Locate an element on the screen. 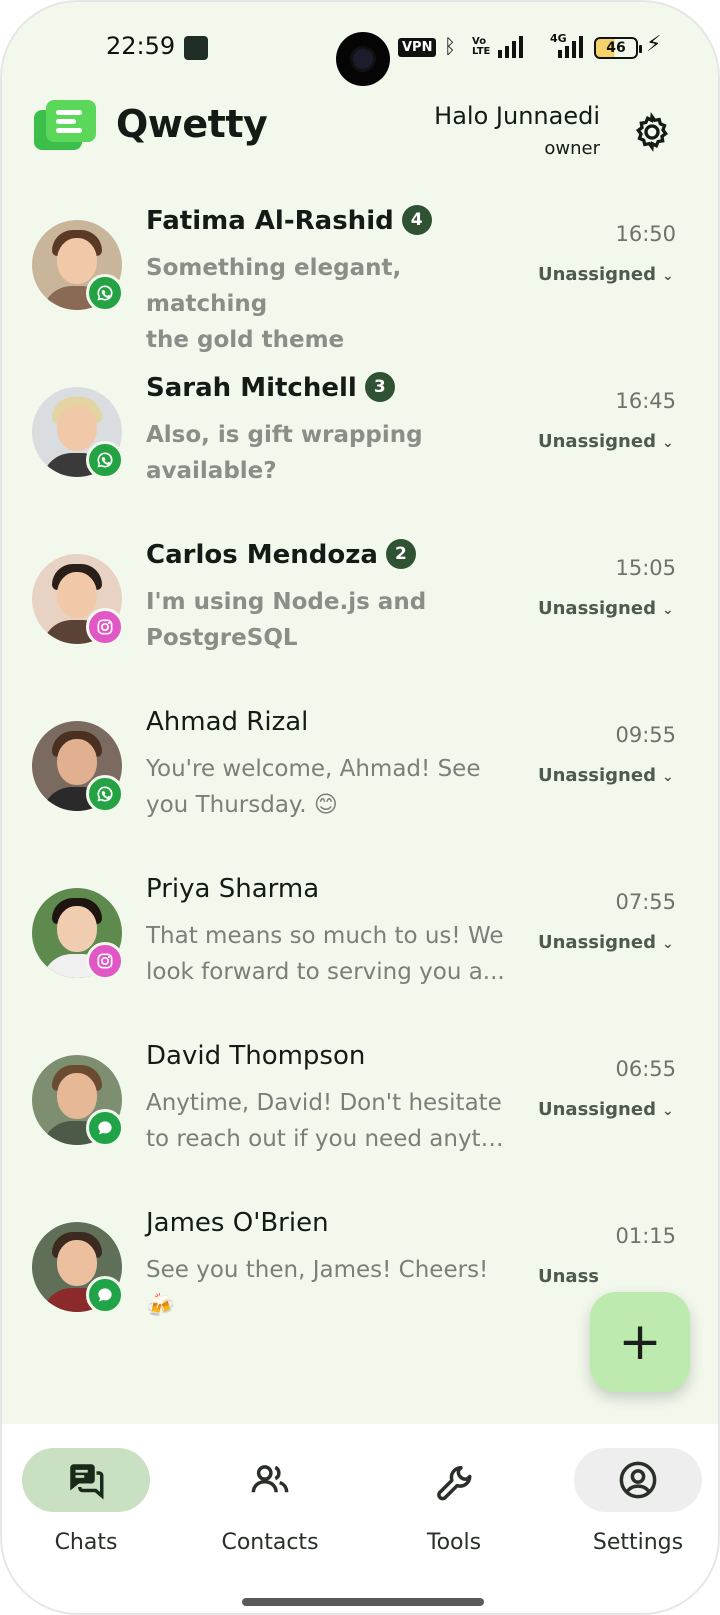 The width and height of the screenshot is (720, 1615). wrench-icon is located at coordinates (454, 1483).